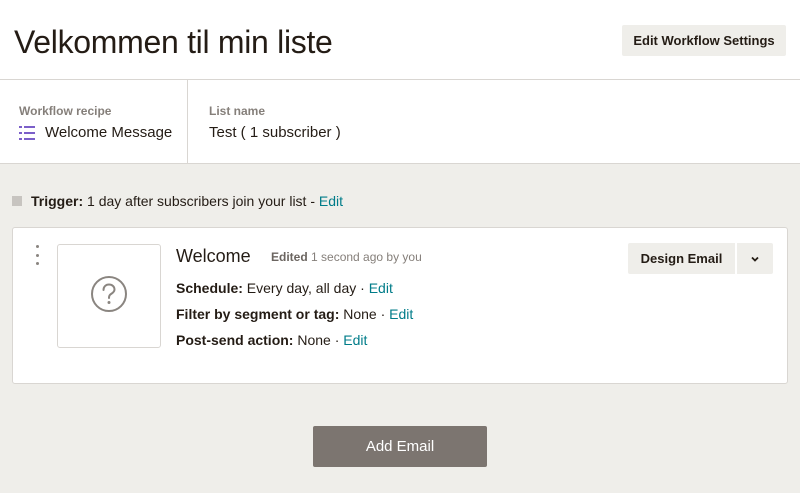 This screenshot has width=800, height=493. I want to click on email-edited-status: Edited 1 second ago by you, so click(346, 257).